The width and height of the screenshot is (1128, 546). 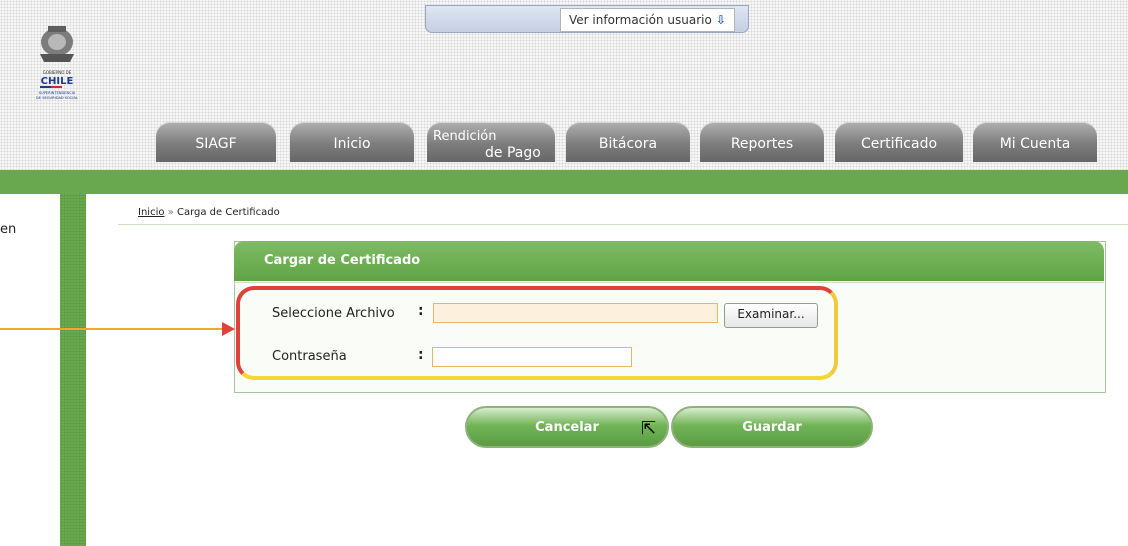 I want to click on breadcrumb-current: Carga de Certificado, so click(x=228, y=212).